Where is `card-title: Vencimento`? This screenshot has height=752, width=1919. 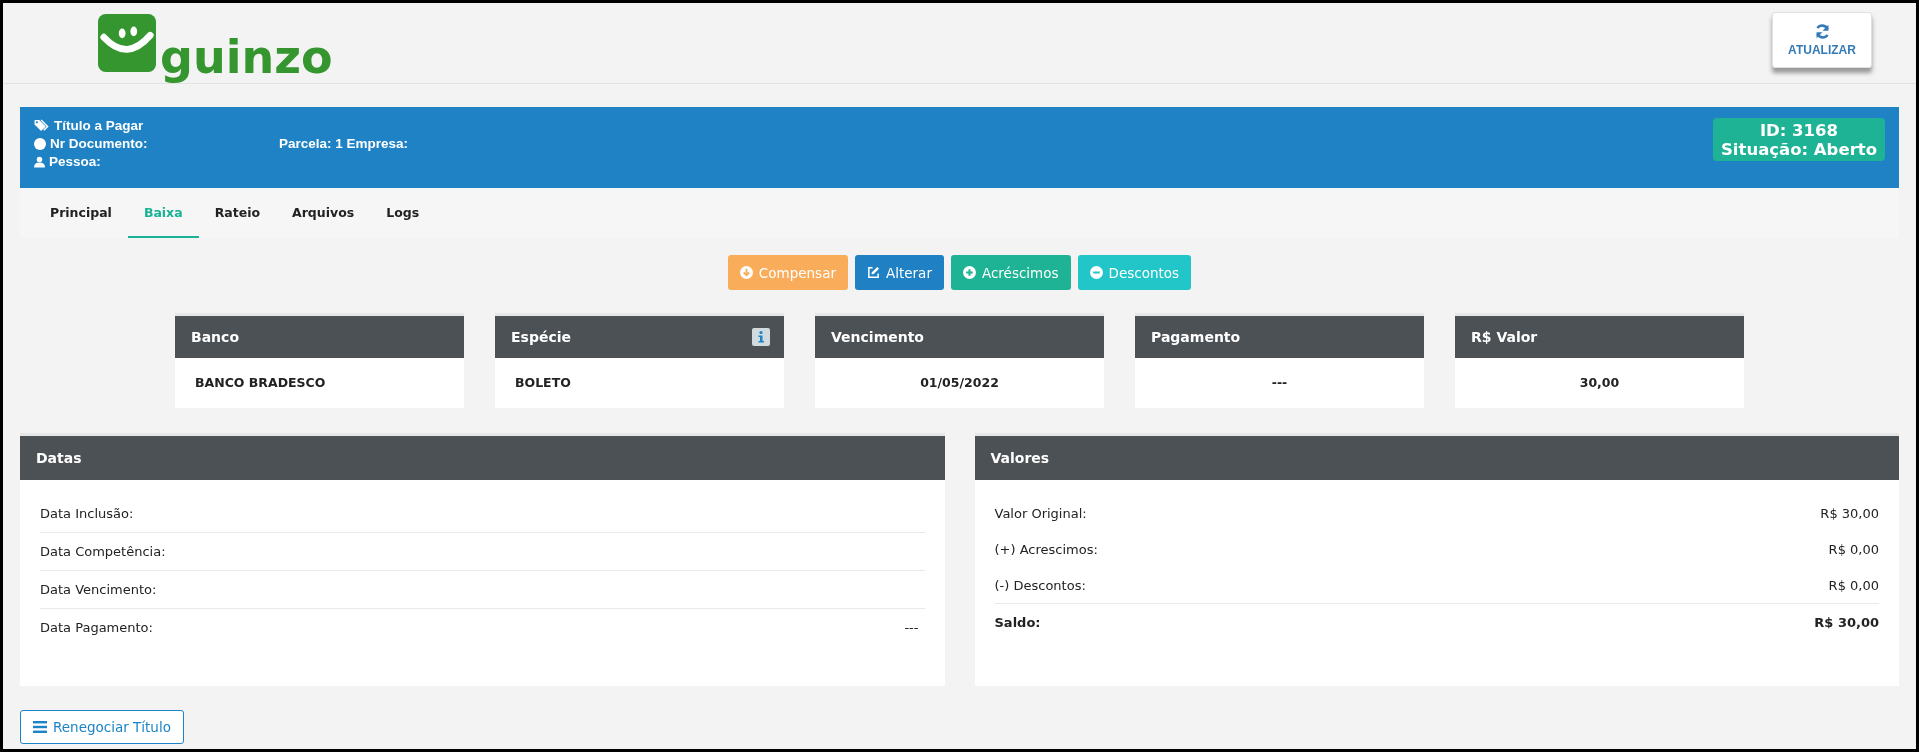 card-title: Vencimento is located at coordinates (877, 337).